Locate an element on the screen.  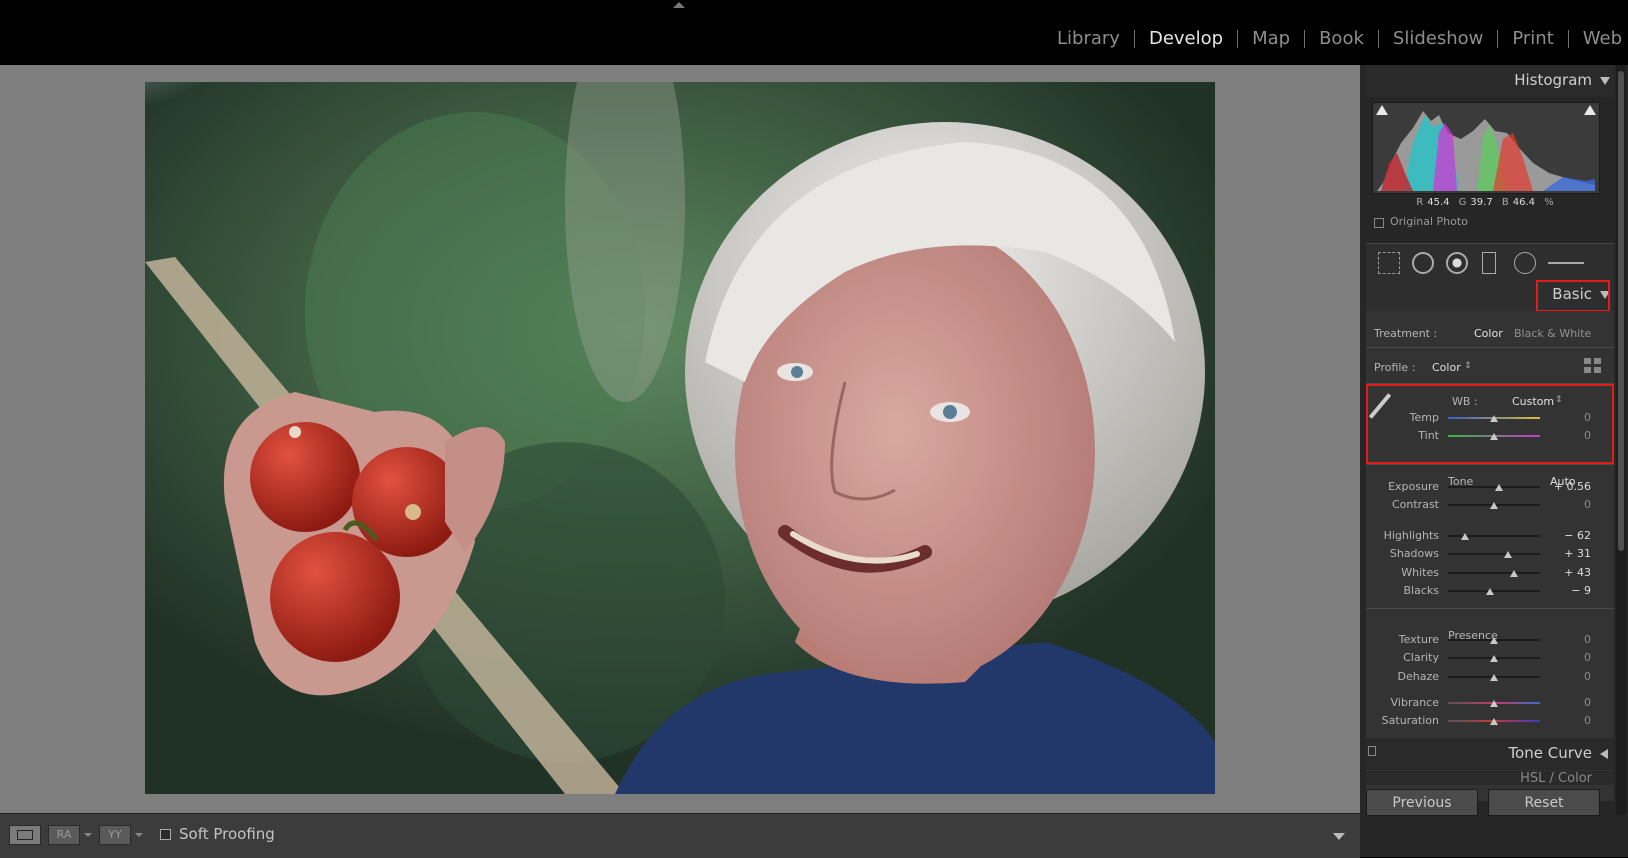
slider-track-whites is located at coordinates (1494, 573).